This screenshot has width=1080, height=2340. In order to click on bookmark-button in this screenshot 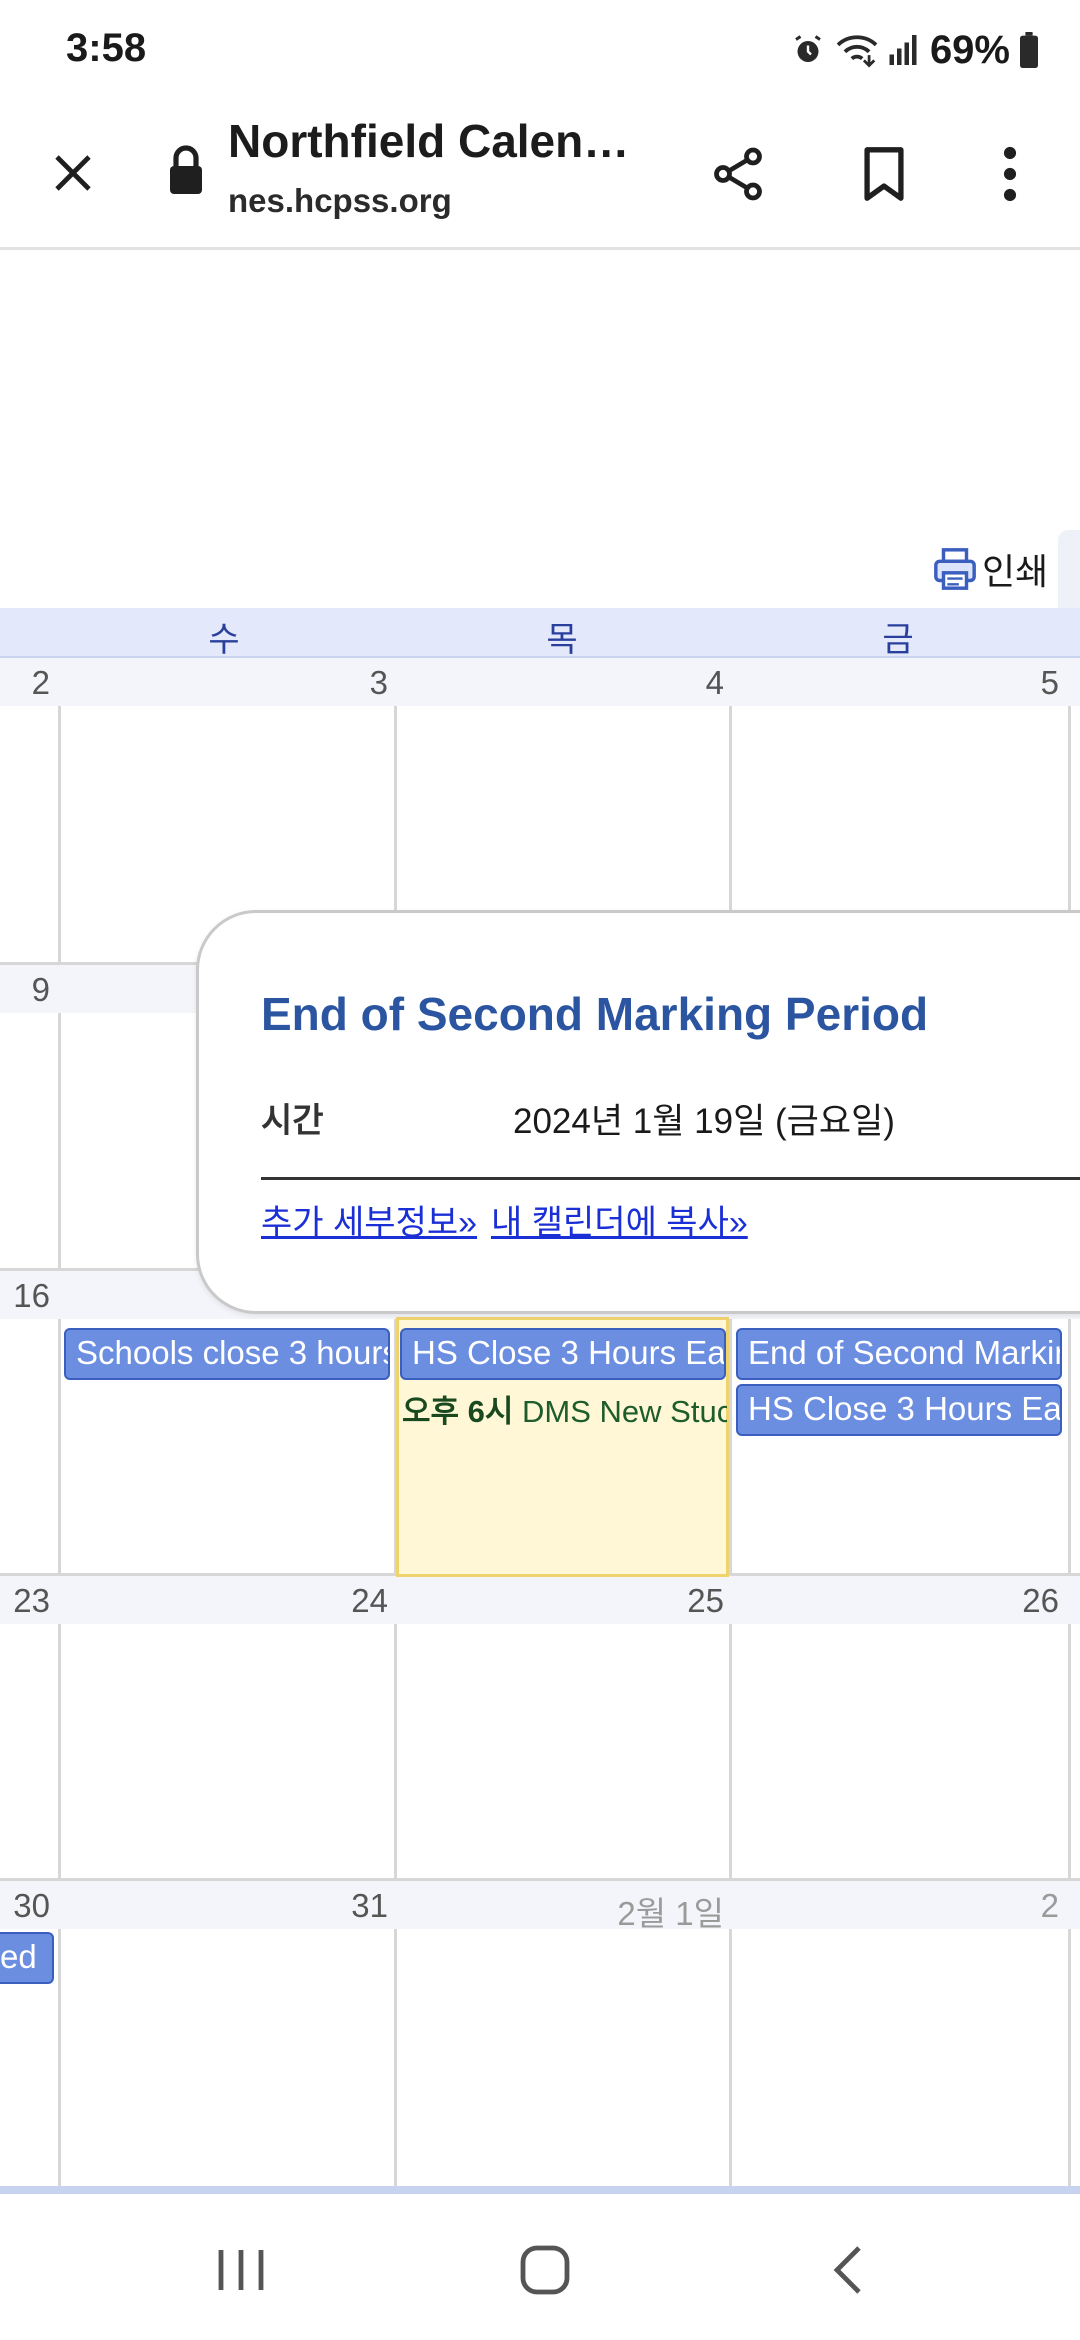, I will do `click(884, 174)`.